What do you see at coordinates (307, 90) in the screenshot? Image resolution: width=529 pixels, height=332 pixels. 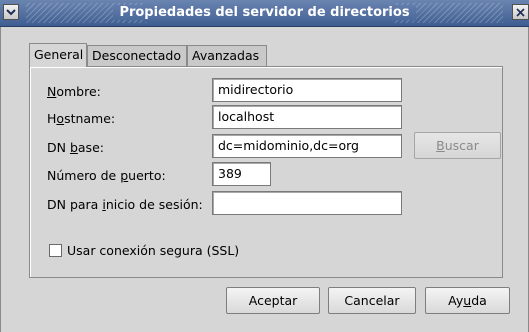 I see `nombre-field: midirectorio` at bounding box center [307, 90].